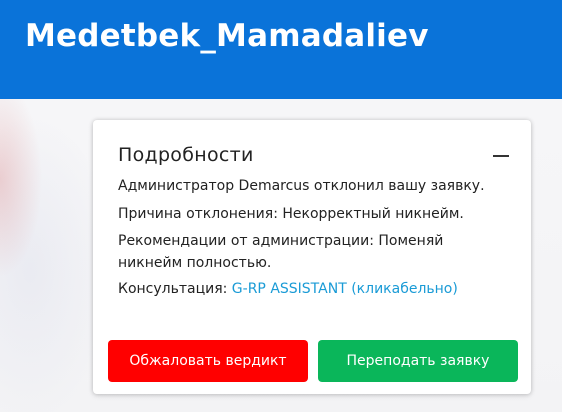 The height and width of the screenshot is (412, 562). I want to click on consultation-label: Консультация:, so click(175, 289).